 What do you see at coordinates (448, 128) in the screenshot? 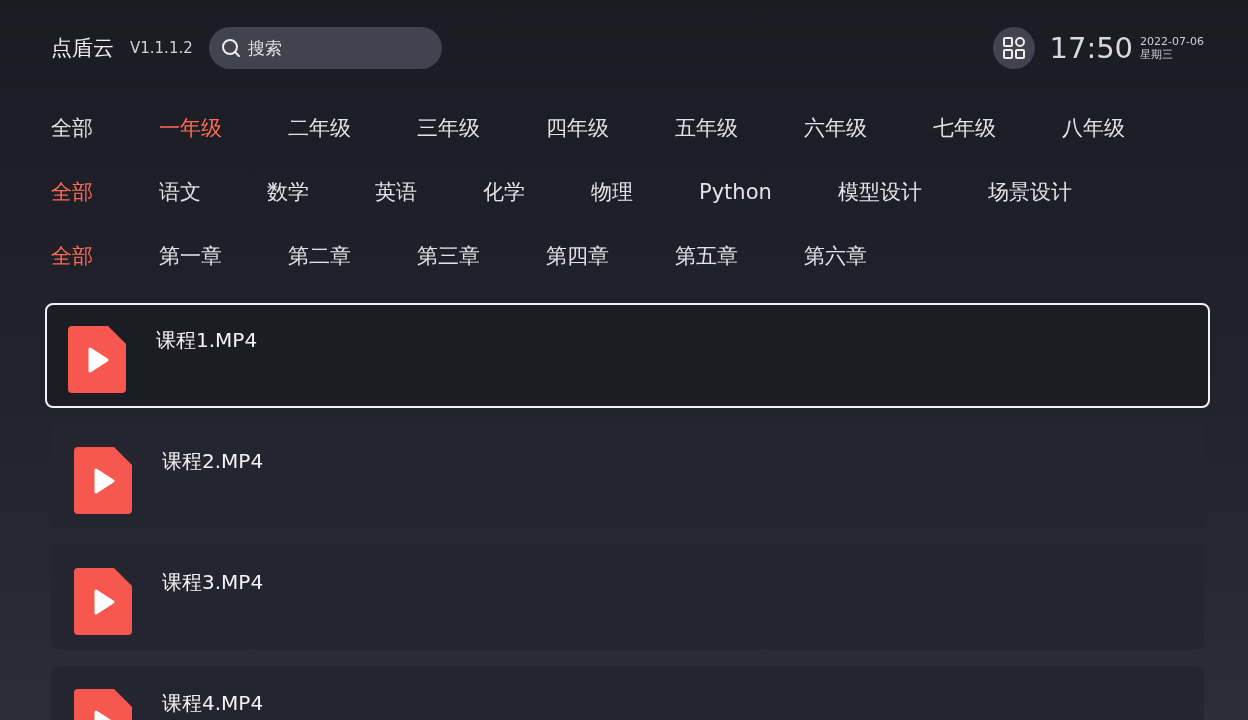
I see `filter-option: 三年级` at bounding box center [448, 128].